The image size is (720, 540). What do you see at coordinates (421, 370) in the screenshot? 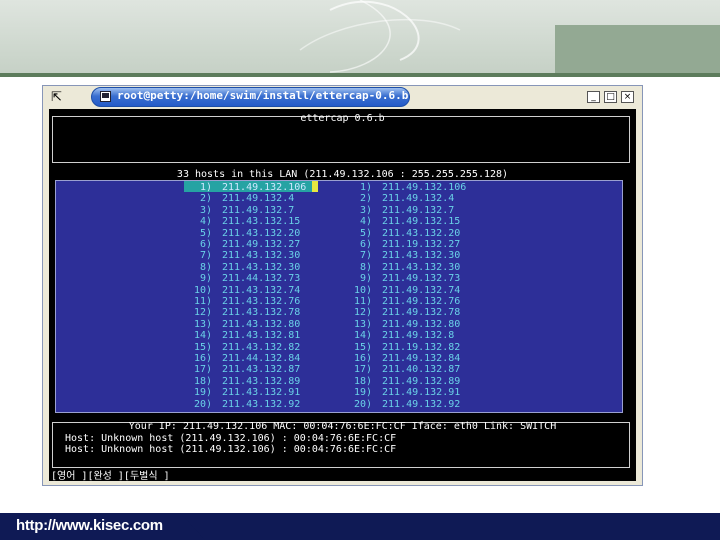
I see `host-ip: 211.40.132.87` at bounding box center [421, 370].